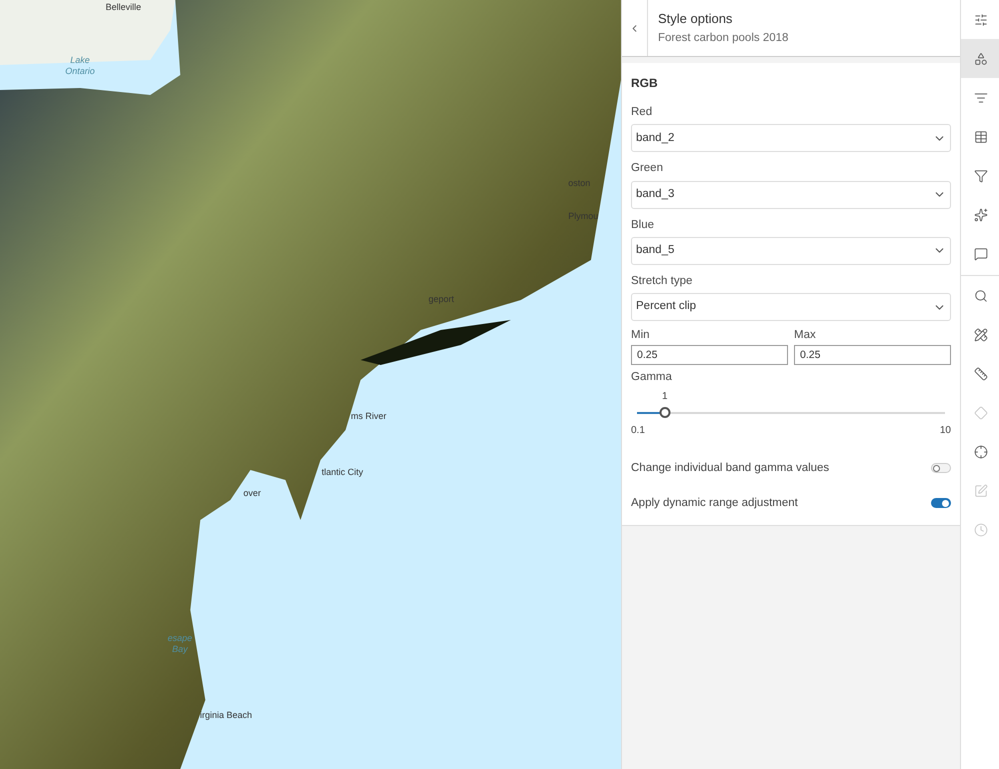 This screenshot has width=999, height=769. Describe the element at coordinates (643, 225) in the screenshot. I see `field-label: Blue` at that location.